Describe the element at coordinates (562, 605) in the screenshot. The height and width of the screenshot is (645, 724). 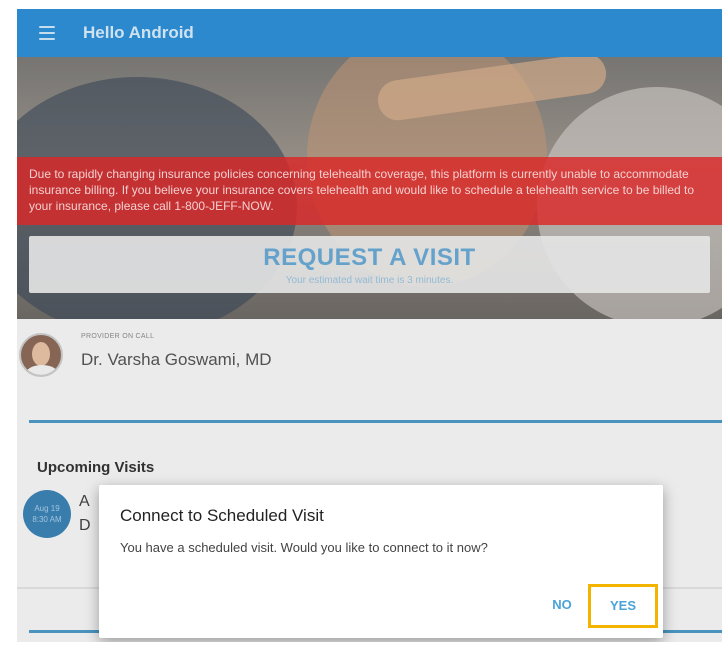
I see `no-button: NO` at that location.